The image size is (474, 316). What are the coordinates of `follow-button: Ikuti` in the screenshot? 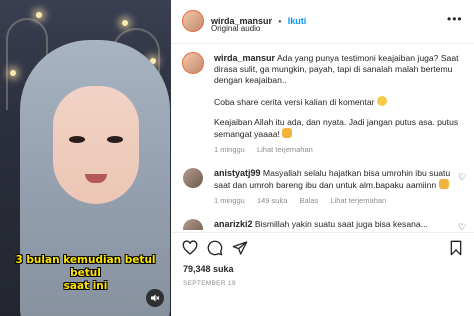 It's located at (297, 21).